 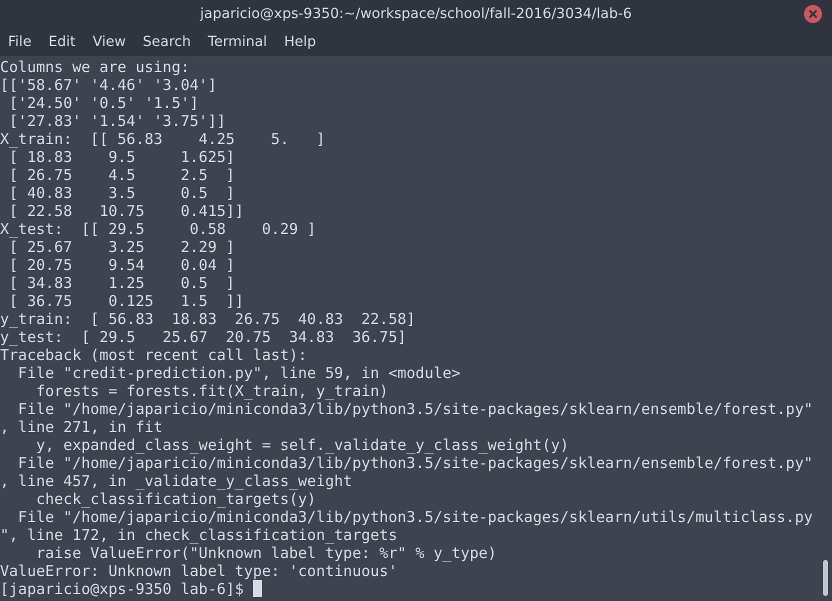 I want to click on terminal-line: [ 25.67 3.25 2.29 ], so click(x=122, y=247).